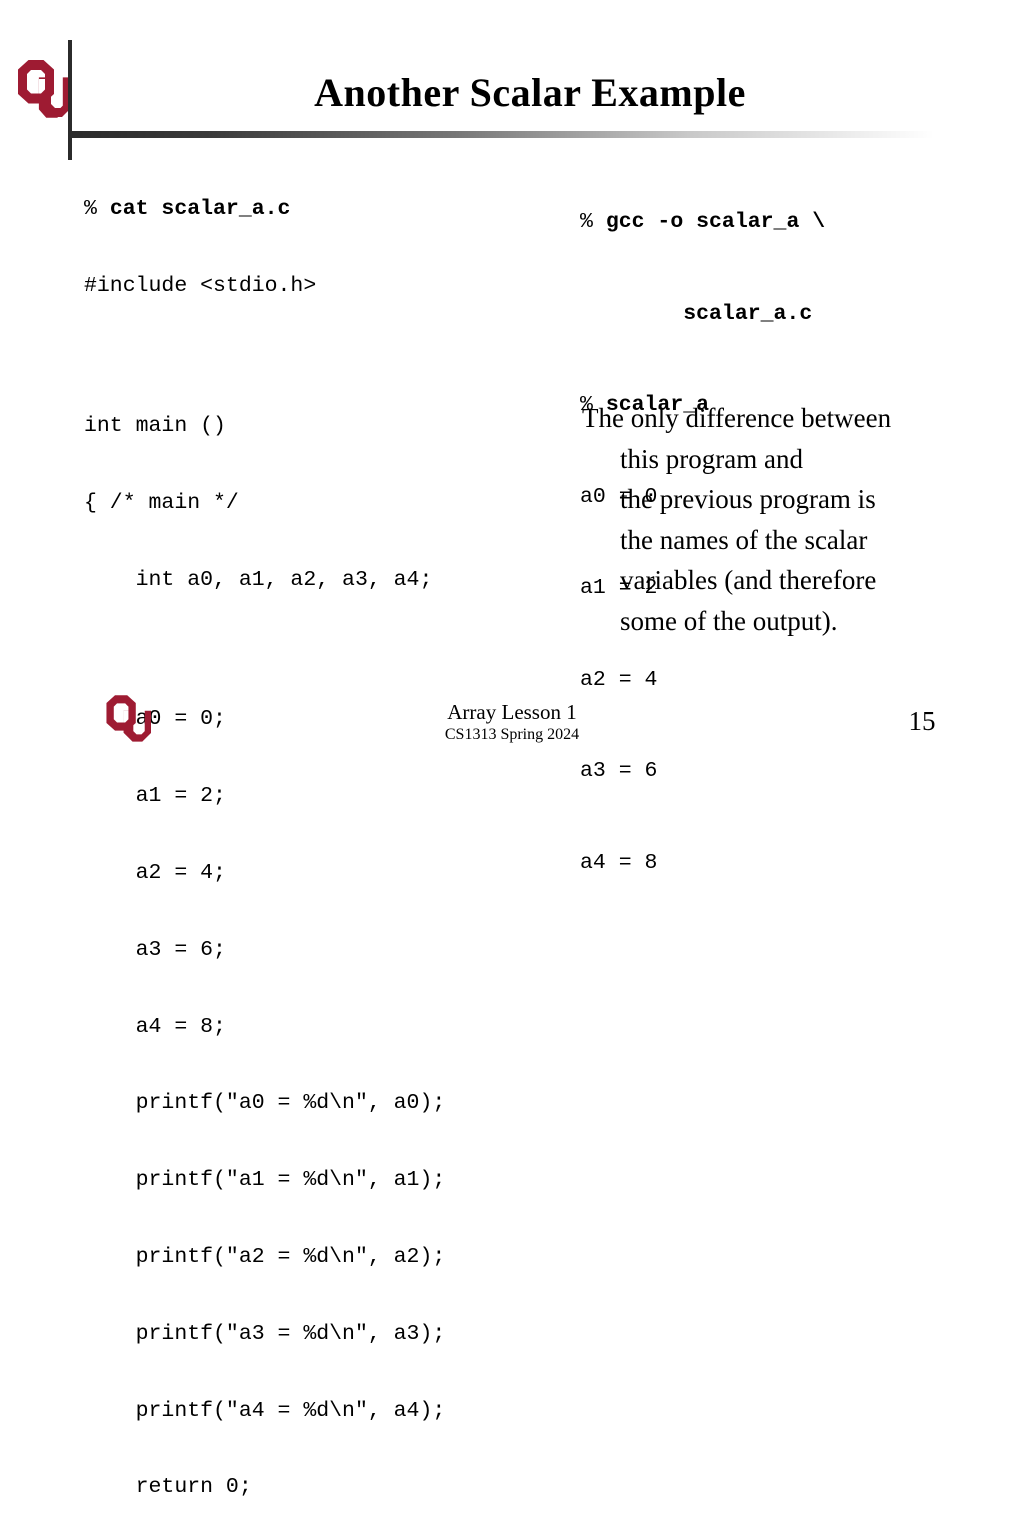 The image size is (1024, 1536). I want to click on code-line: printf("a3 = %d\n", a3);, so click(265, 1333).